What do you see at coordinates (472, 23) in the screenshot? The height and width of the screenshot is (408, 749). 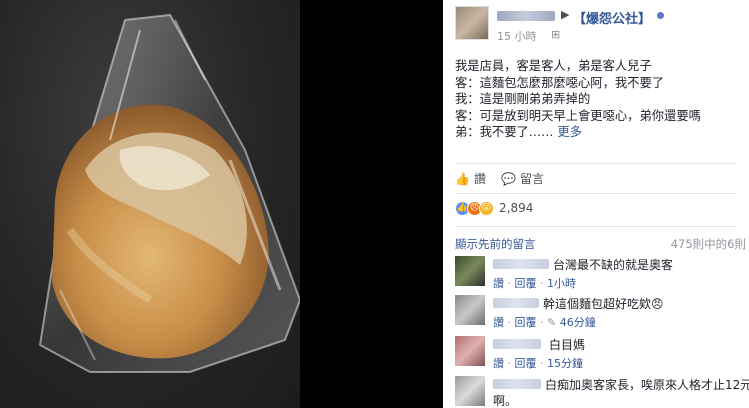 I see `author-avatar` at bounding box center [472, 23].